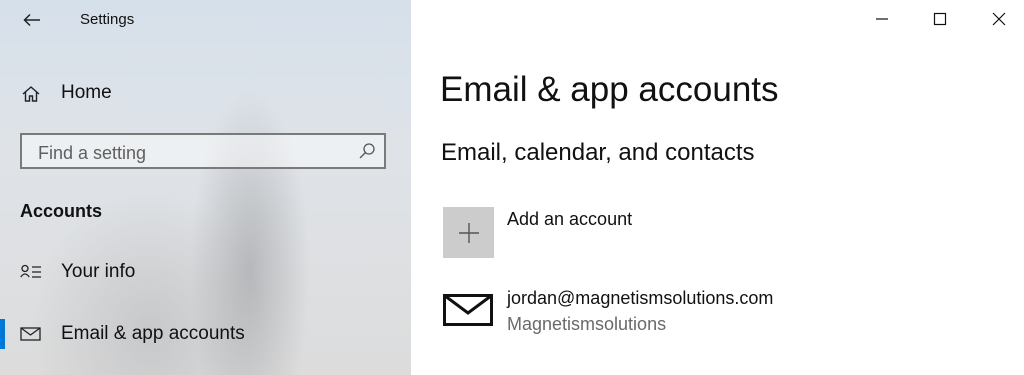  What do you see at coordinates (598, 152) in the screenshot?
I see `section-subtitle: Email, calendar, and contacts` at bounding box center [598, 152].